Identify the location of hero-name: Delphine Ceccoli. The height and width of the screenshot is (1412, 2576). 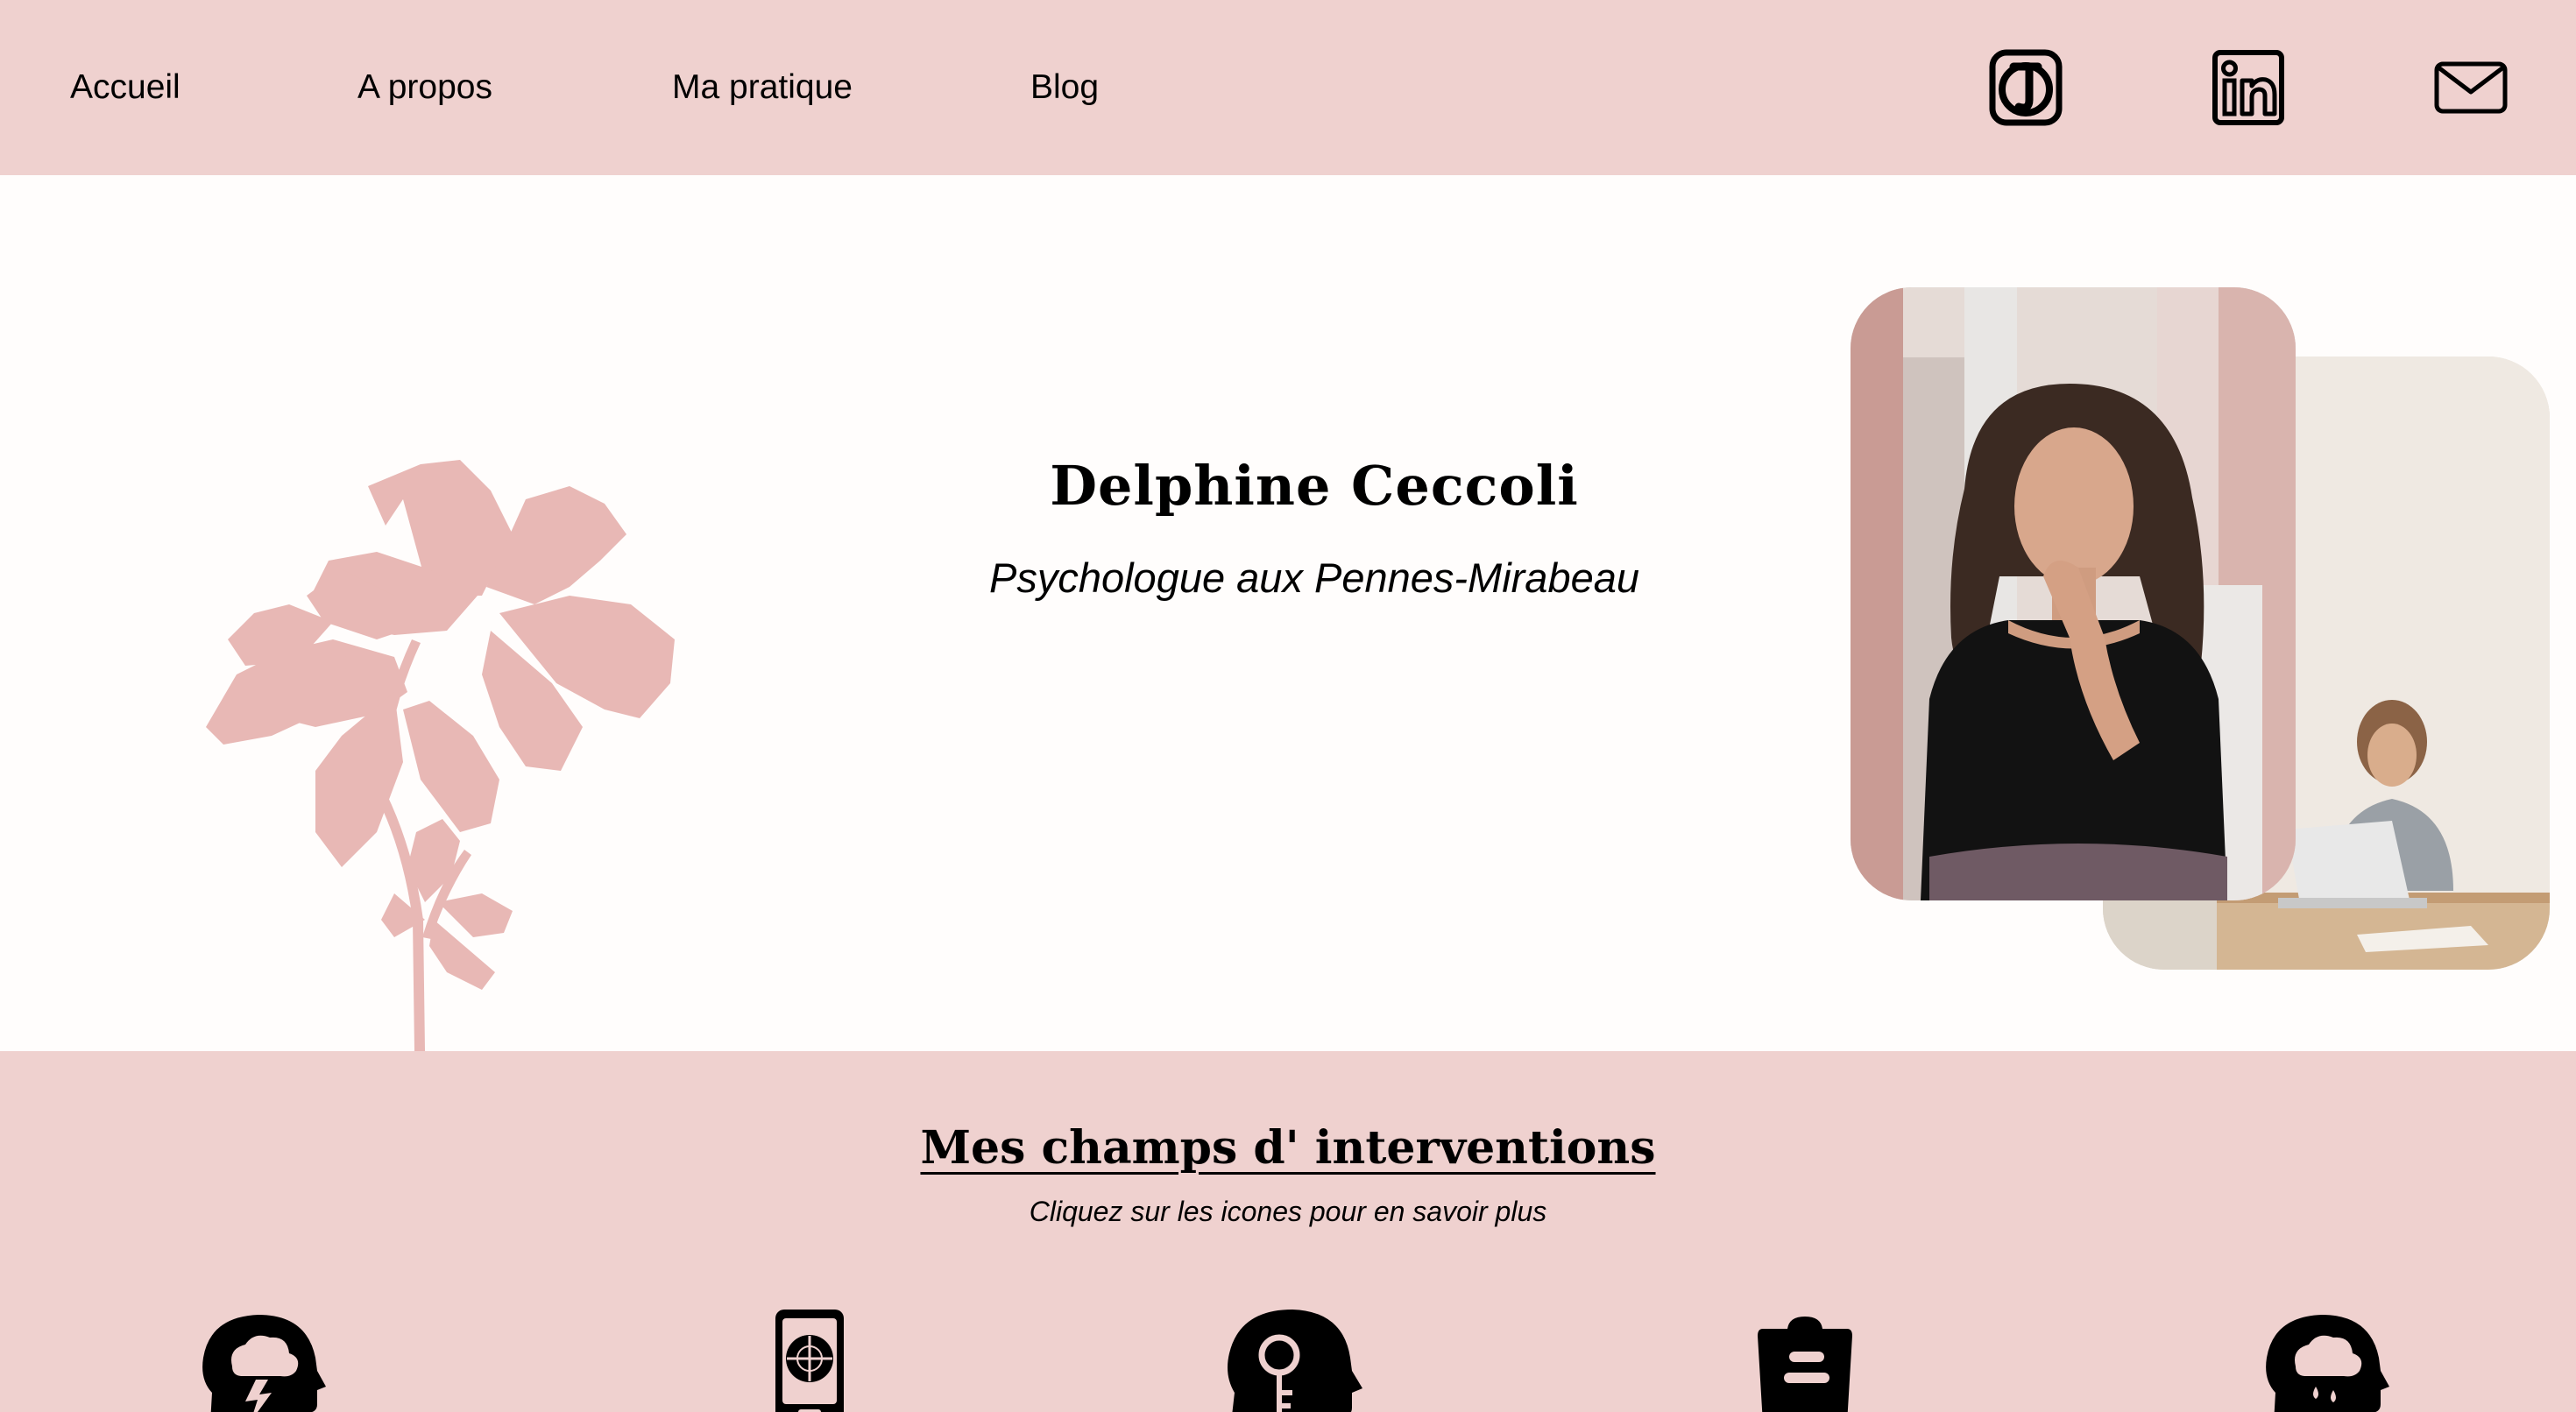
(1314, 486).